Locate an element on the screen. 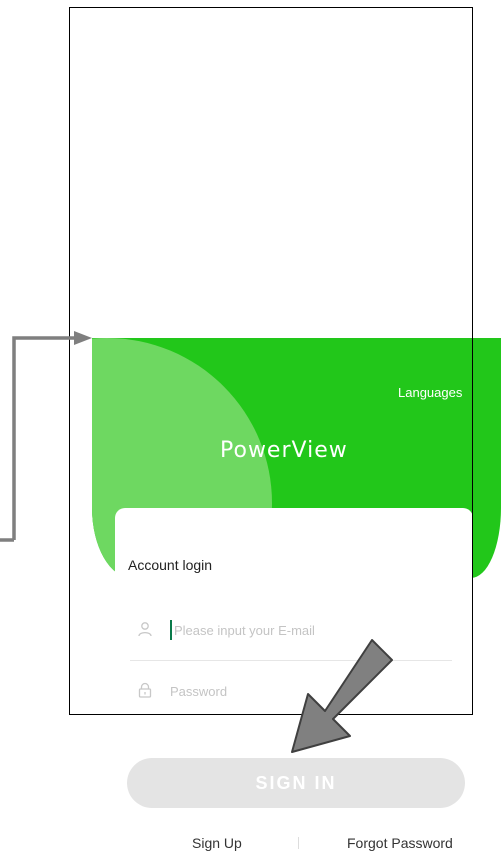 Image resolution: width=501 pixels, height=854 pixels. sign-up-link: Sign Up is located at coordinates (217, 843).